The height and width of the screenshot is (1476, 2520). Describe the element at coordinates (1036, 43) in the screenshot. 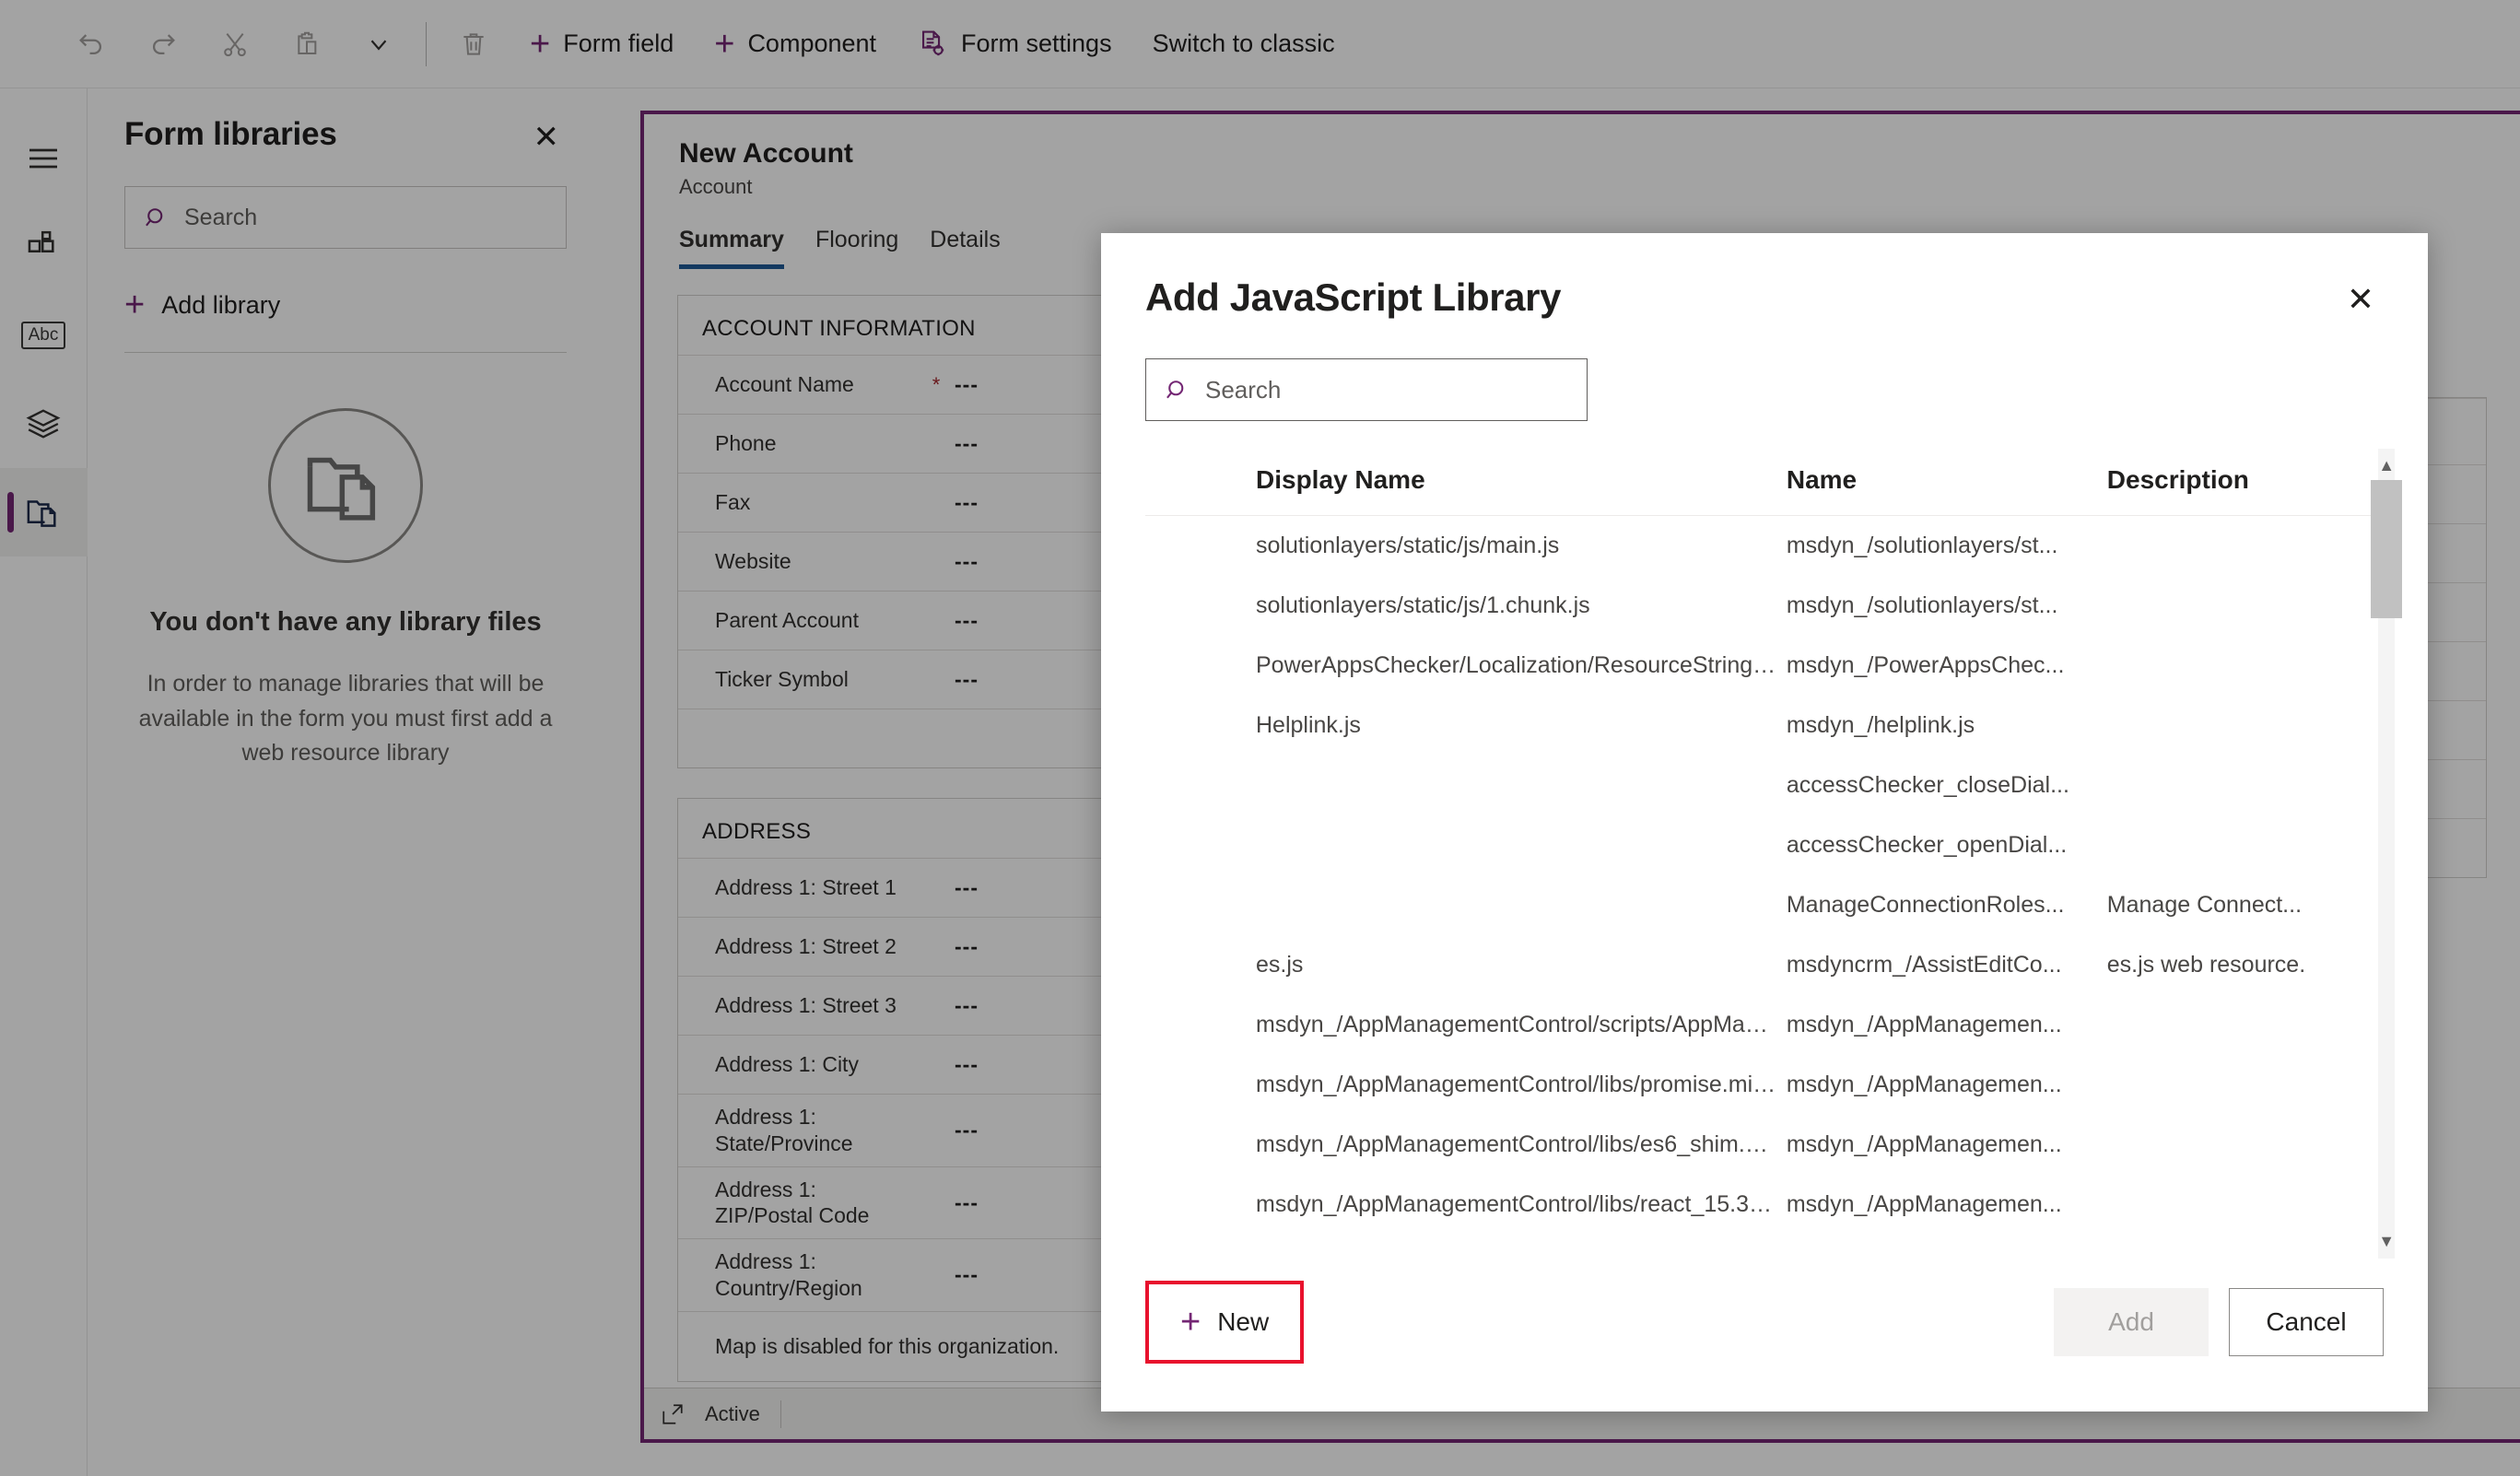

I see `form-settings-label: Form settings` at that location.